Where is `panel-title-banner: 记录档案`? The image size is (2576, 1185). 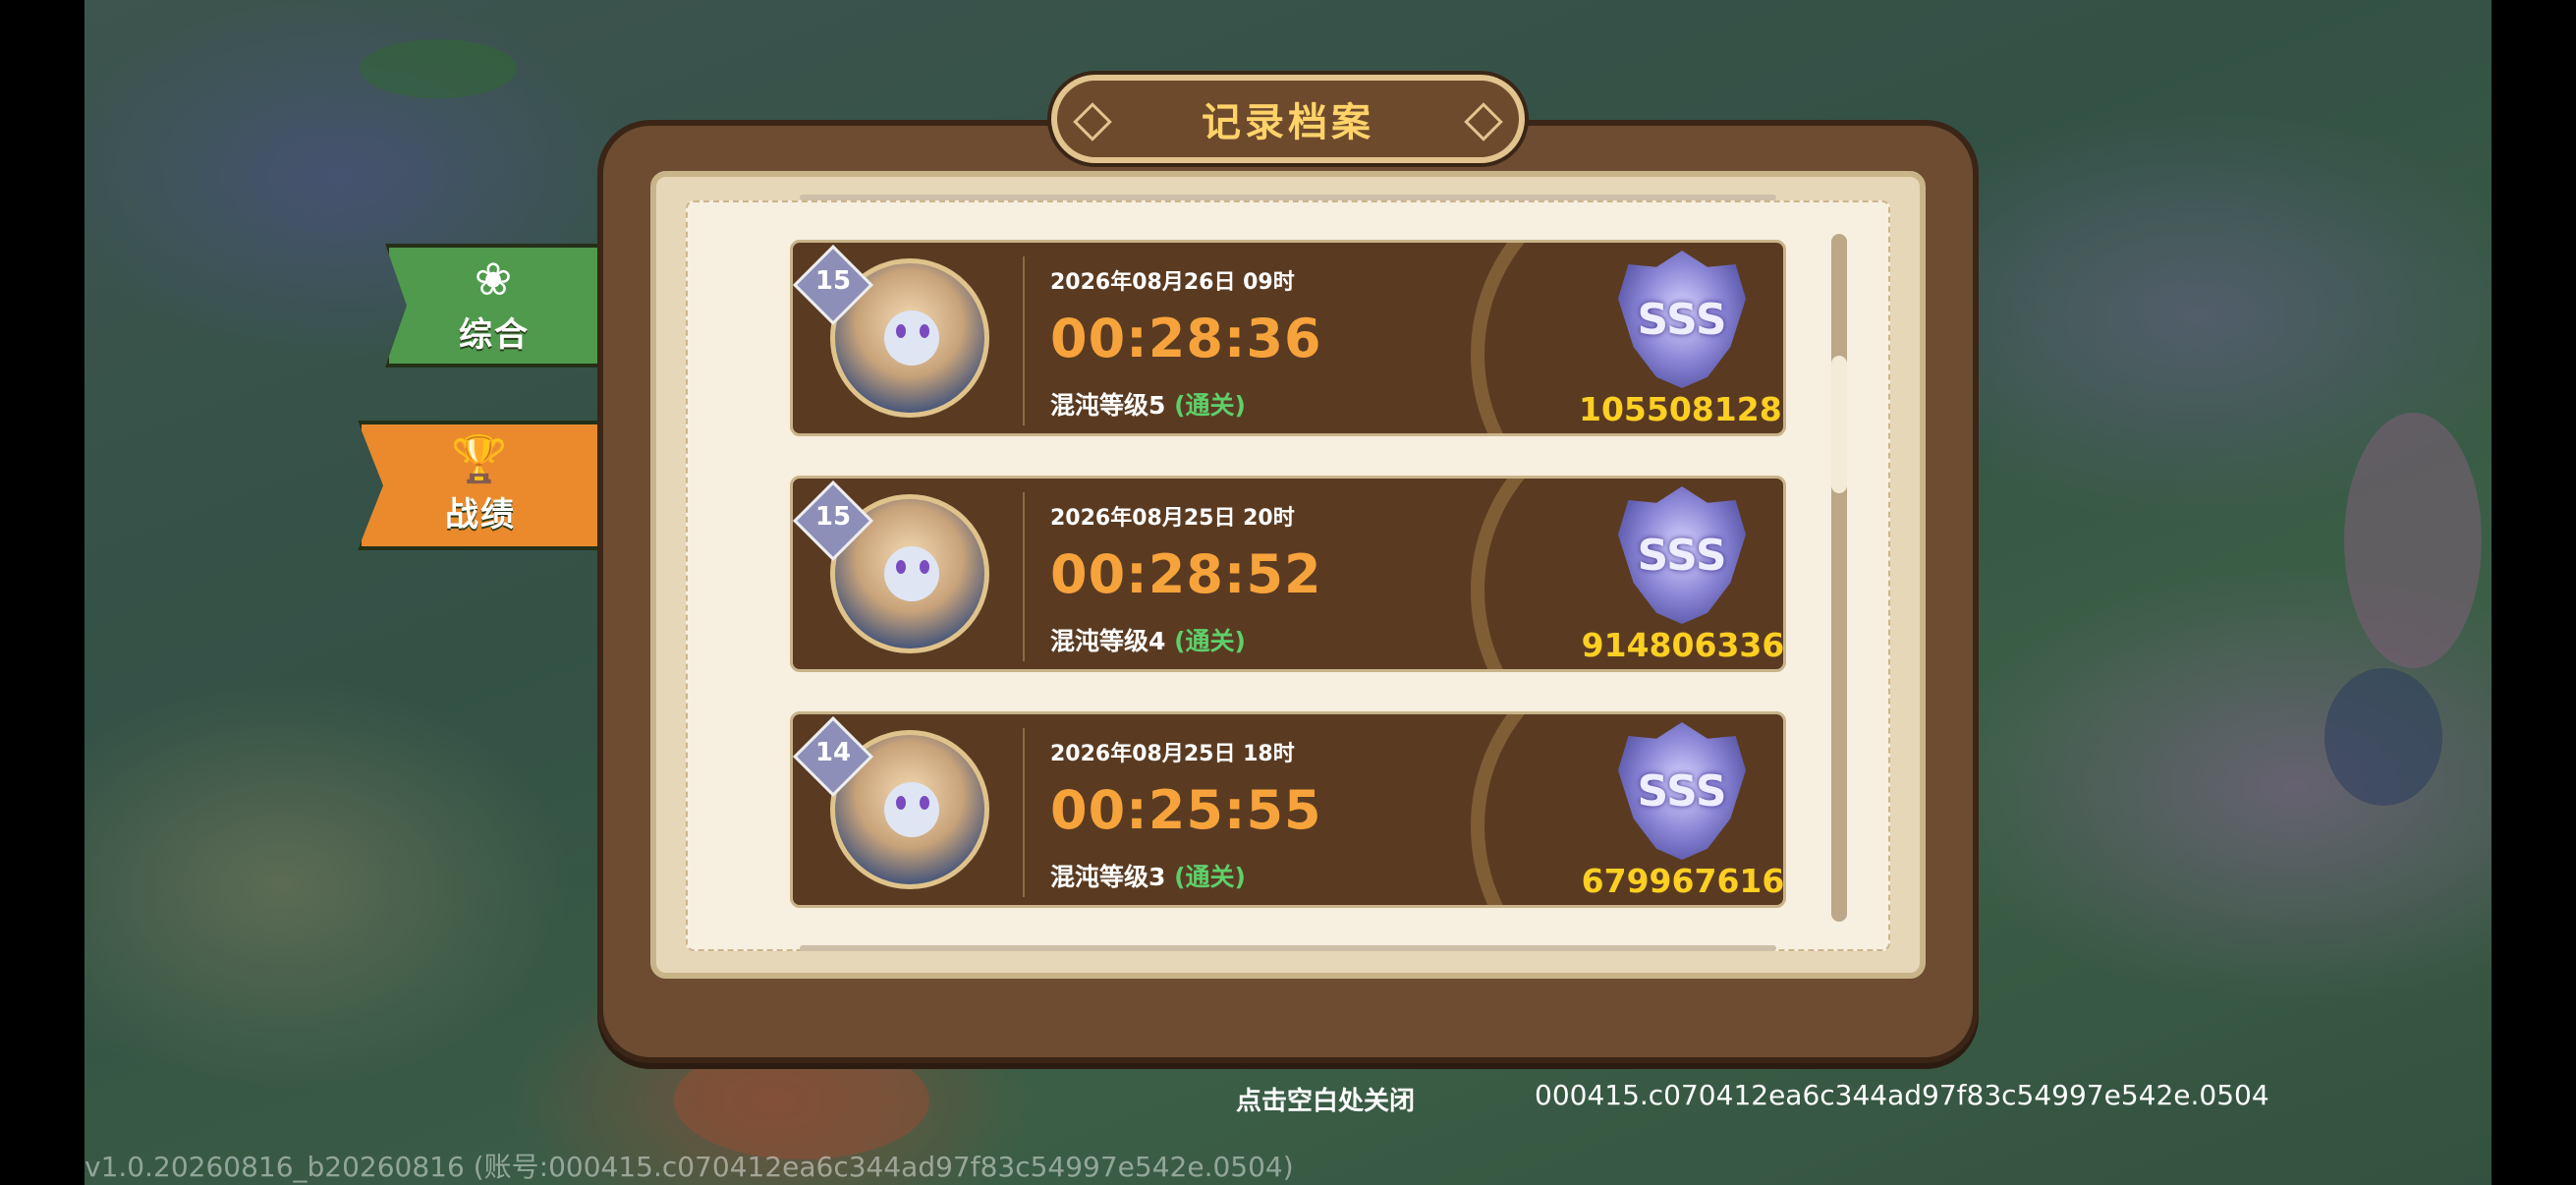 panel-title-banner: 记录档案 is located at coordinates (1288, 119).